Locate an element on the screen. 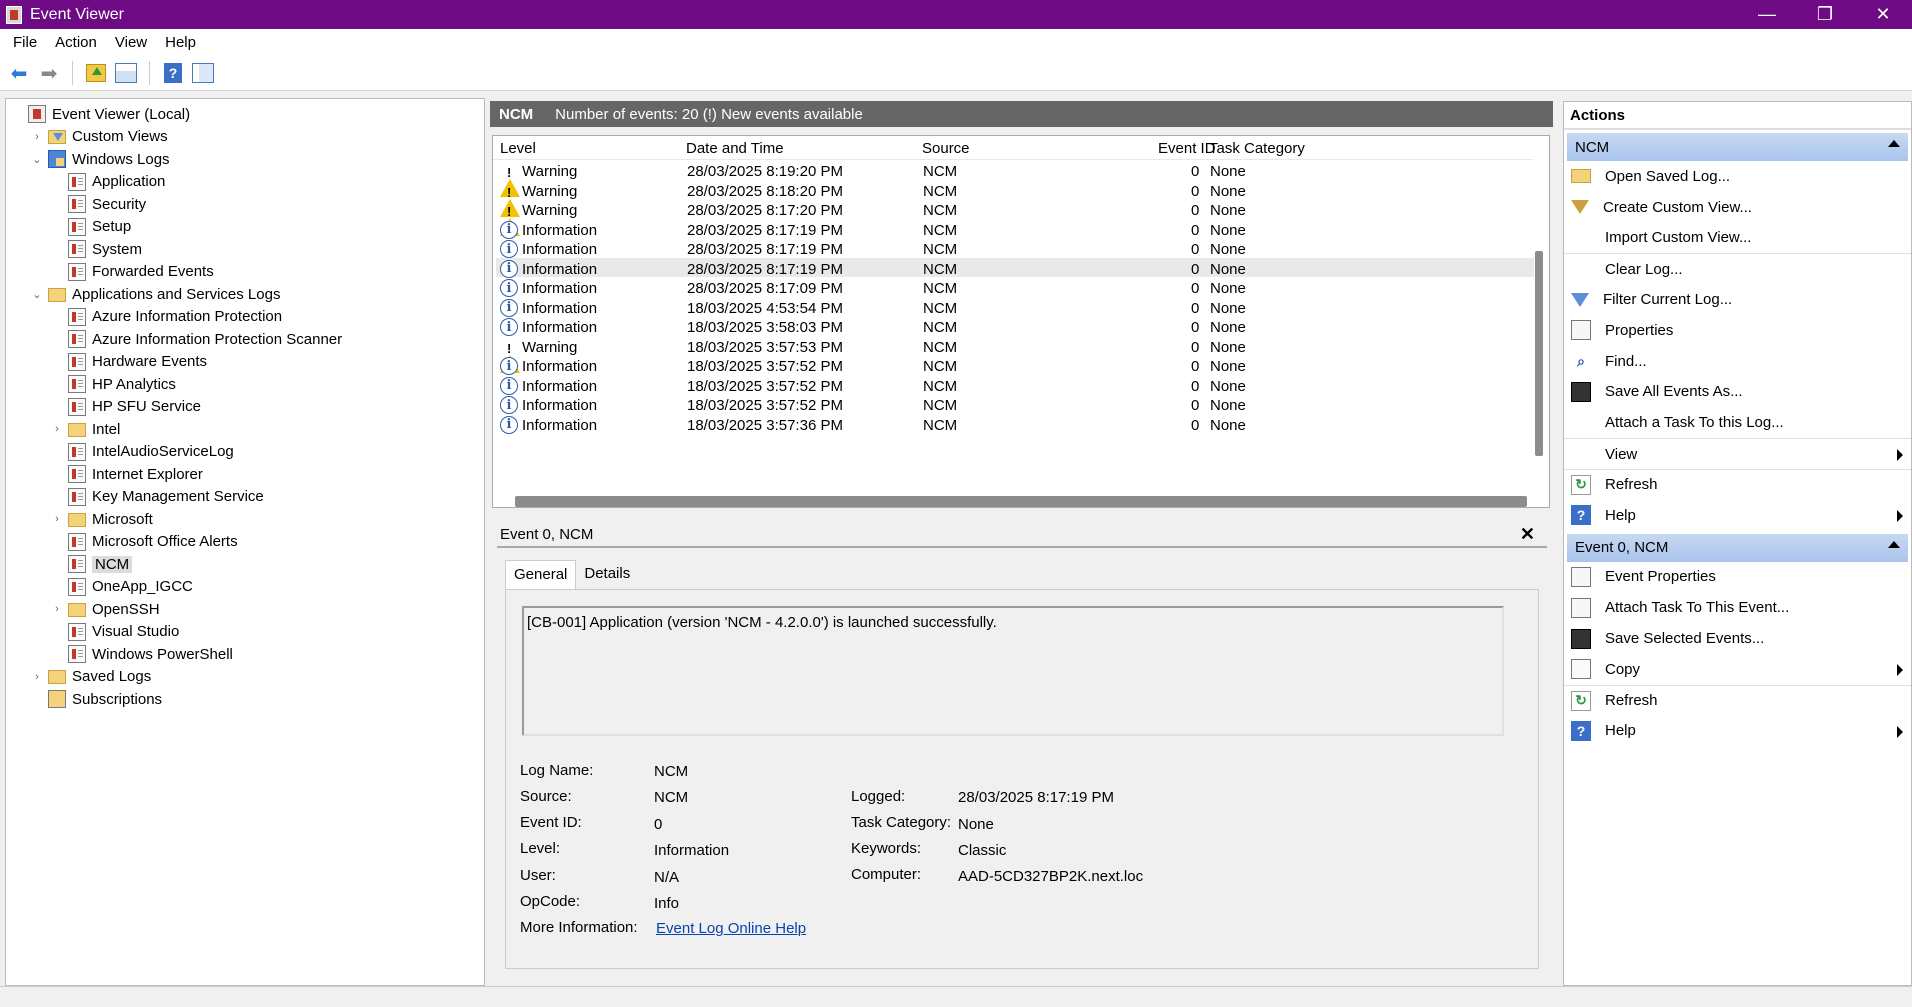  restore-button: ❐ is located at coordinates (1825, 14).